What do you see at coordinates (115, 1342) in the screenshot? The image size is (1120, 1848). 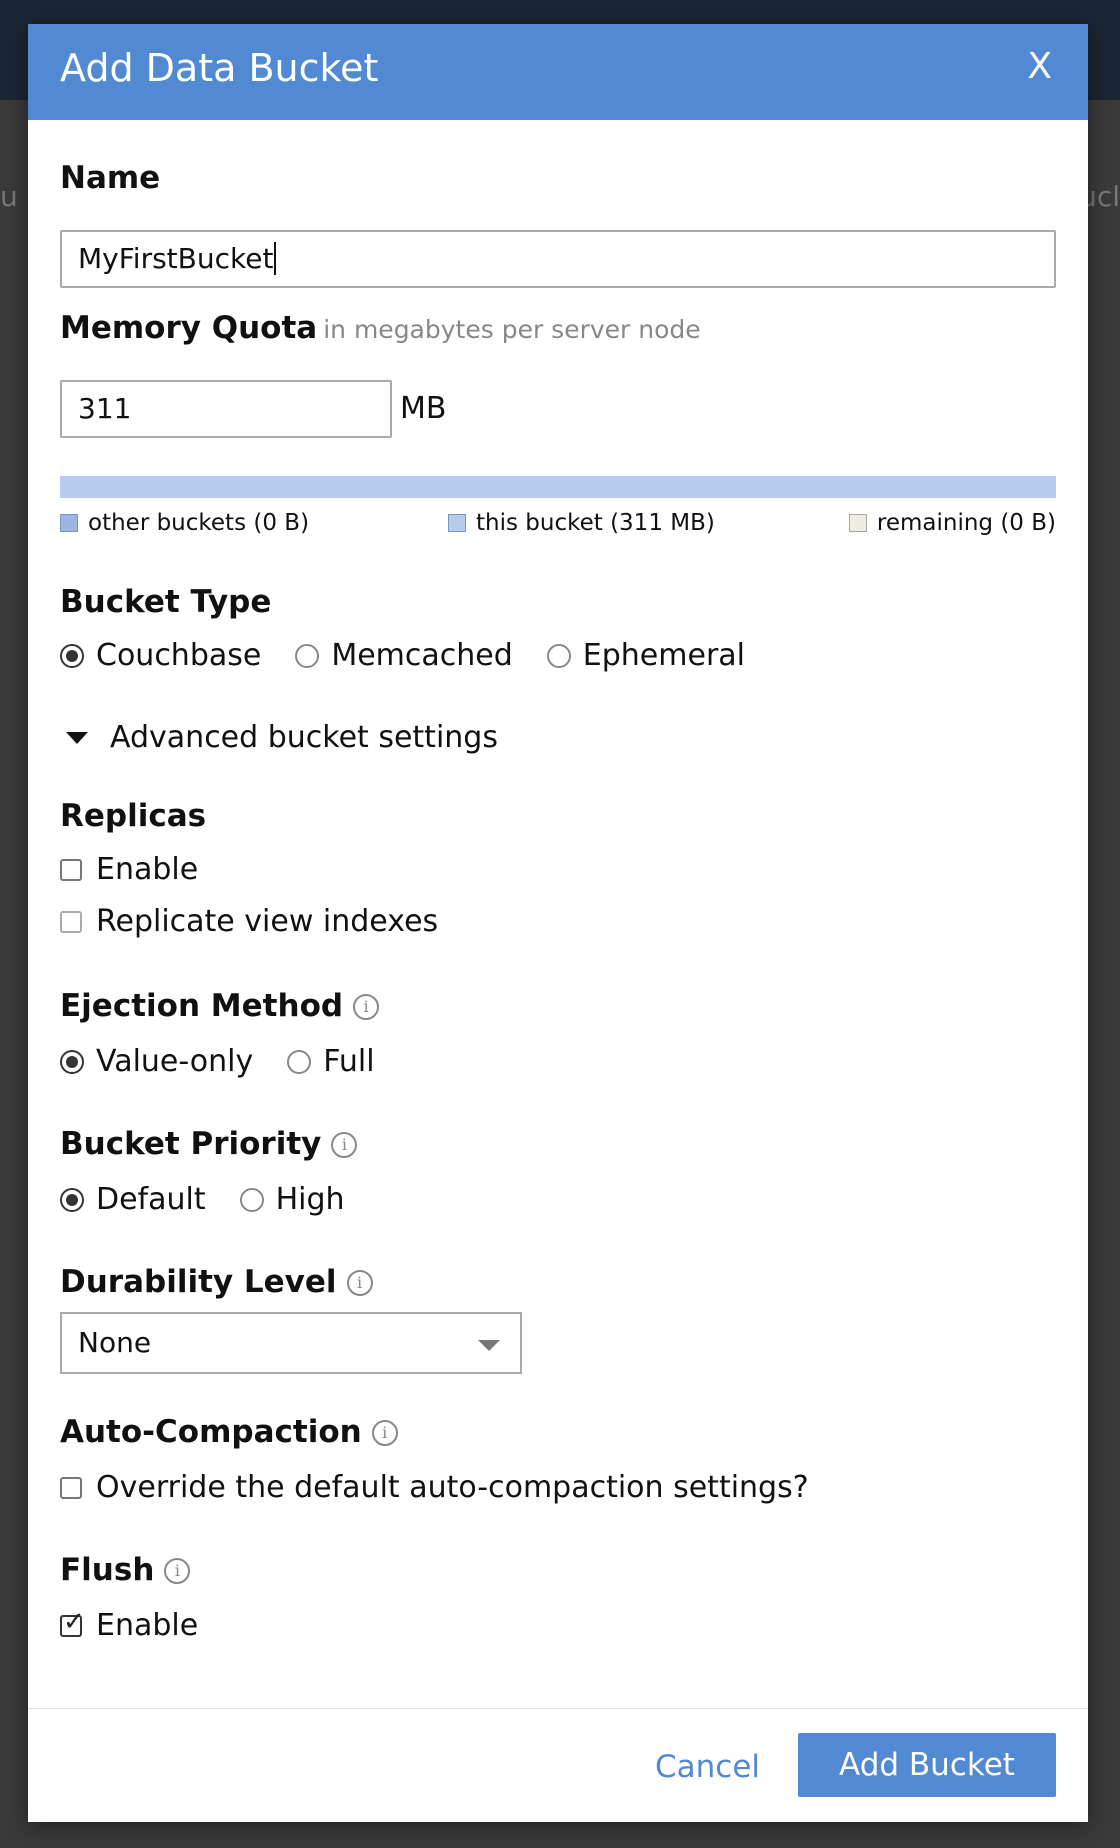 I see `durability-select-value: None` at bounding box center [115, 1342].